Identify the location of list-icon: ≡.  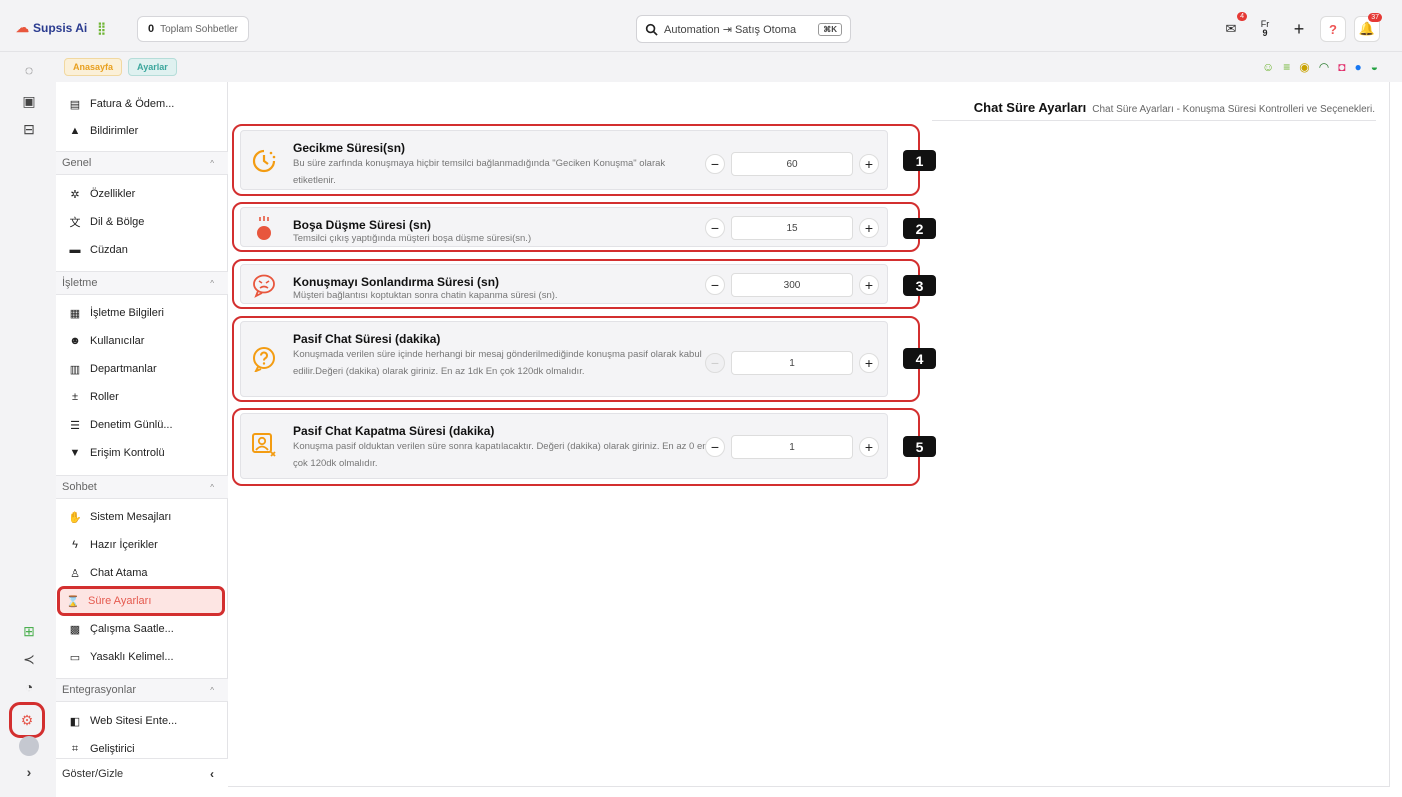
(1286, 67).